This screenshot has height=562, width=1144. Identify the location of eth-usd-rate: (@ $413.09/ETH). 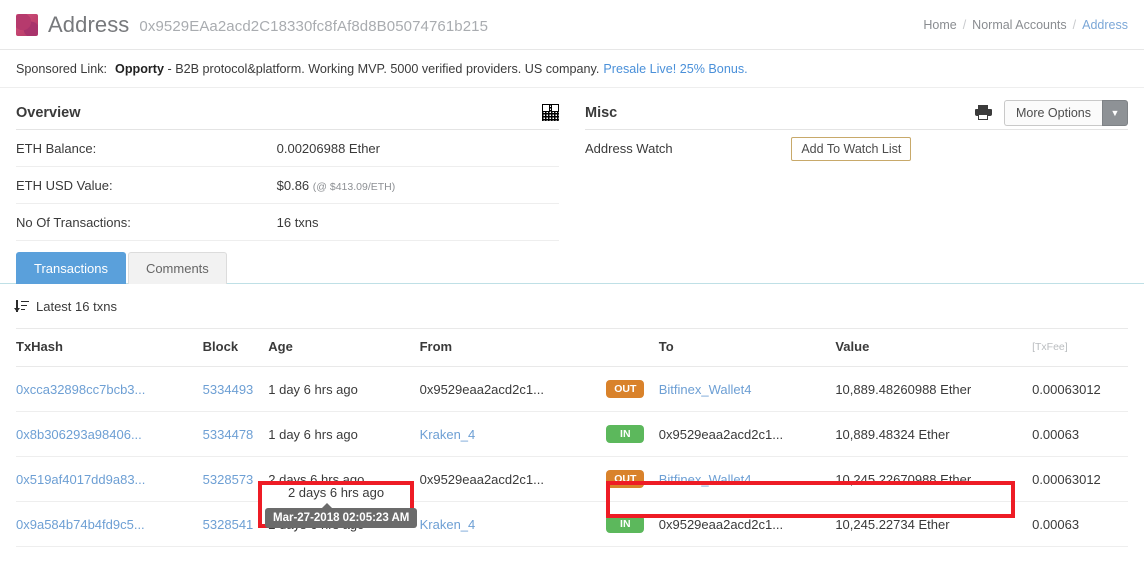
(354, 186).